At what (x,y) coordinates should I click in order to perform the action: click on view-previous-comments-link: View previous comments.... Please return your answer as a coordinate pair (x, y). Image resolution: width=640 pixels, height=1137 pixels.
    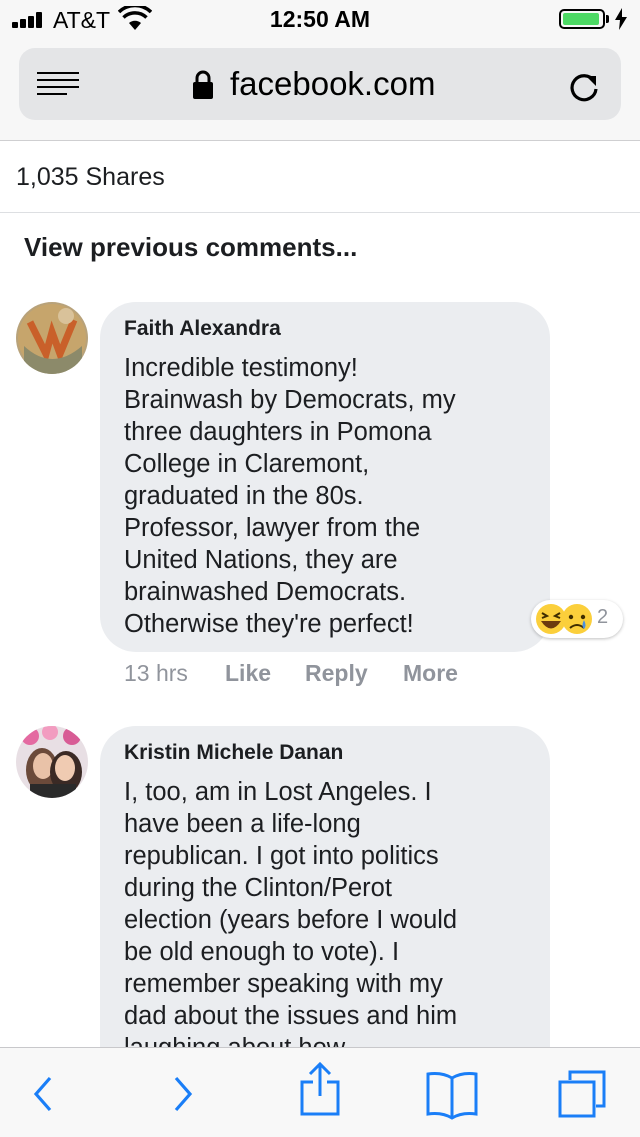
    Looking at the image, I should click on (190, 247).